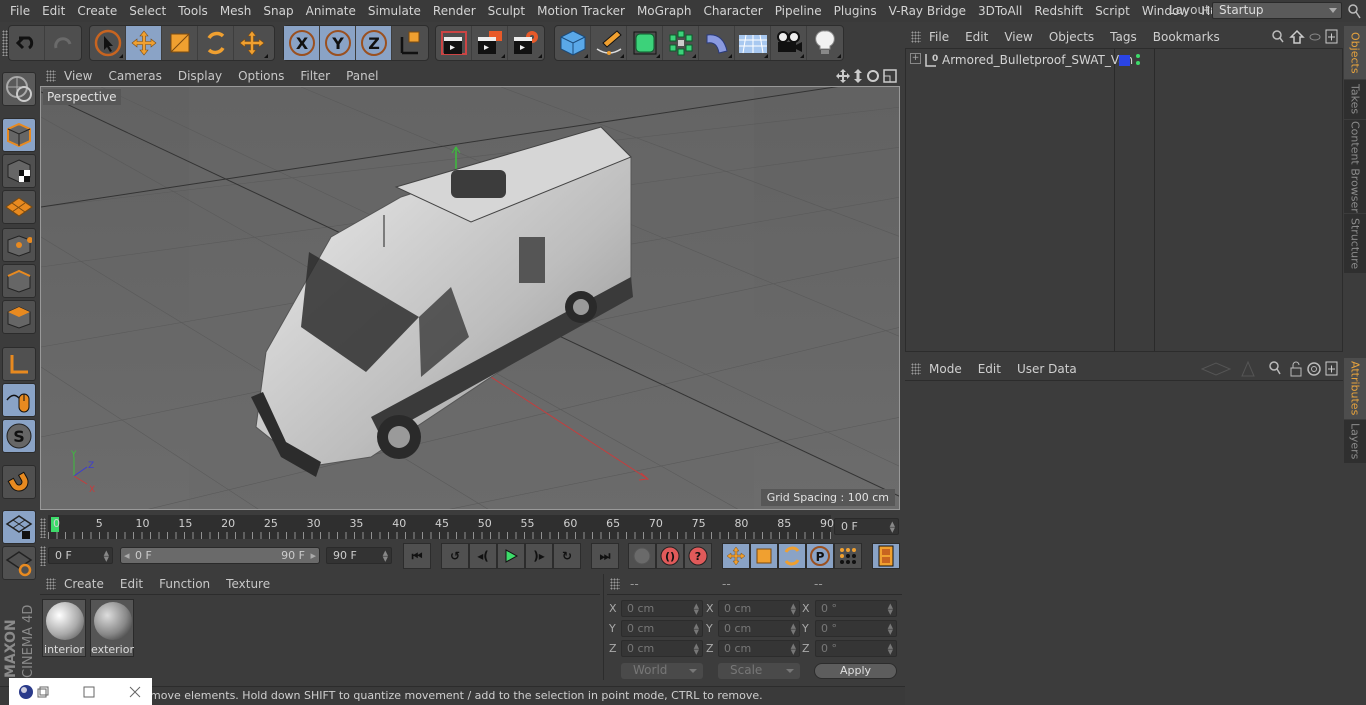 This screenshot has height=705, width=1366. I want to click on editor-visibility-dot, so click(1138, 56).